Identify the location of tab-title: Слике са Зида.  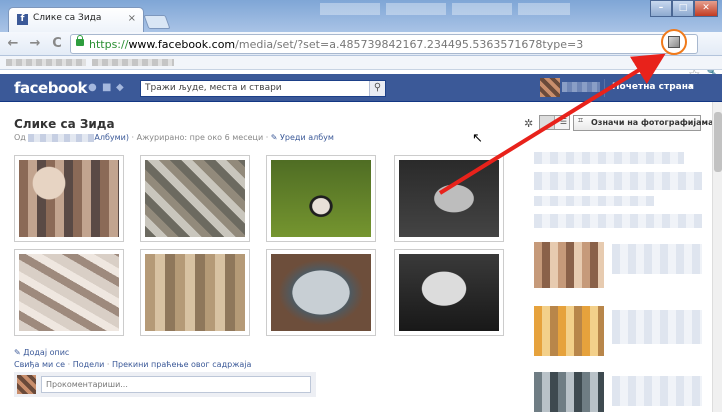
(67, 18).